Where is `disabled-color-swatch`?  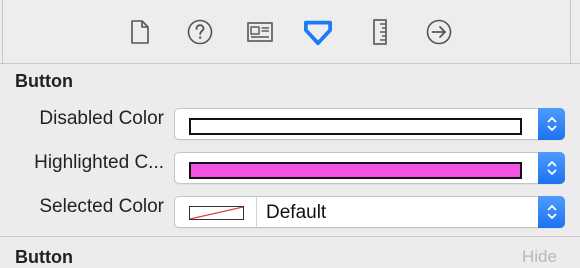
disabled-color-swatch is located at coordinates (355, 126).